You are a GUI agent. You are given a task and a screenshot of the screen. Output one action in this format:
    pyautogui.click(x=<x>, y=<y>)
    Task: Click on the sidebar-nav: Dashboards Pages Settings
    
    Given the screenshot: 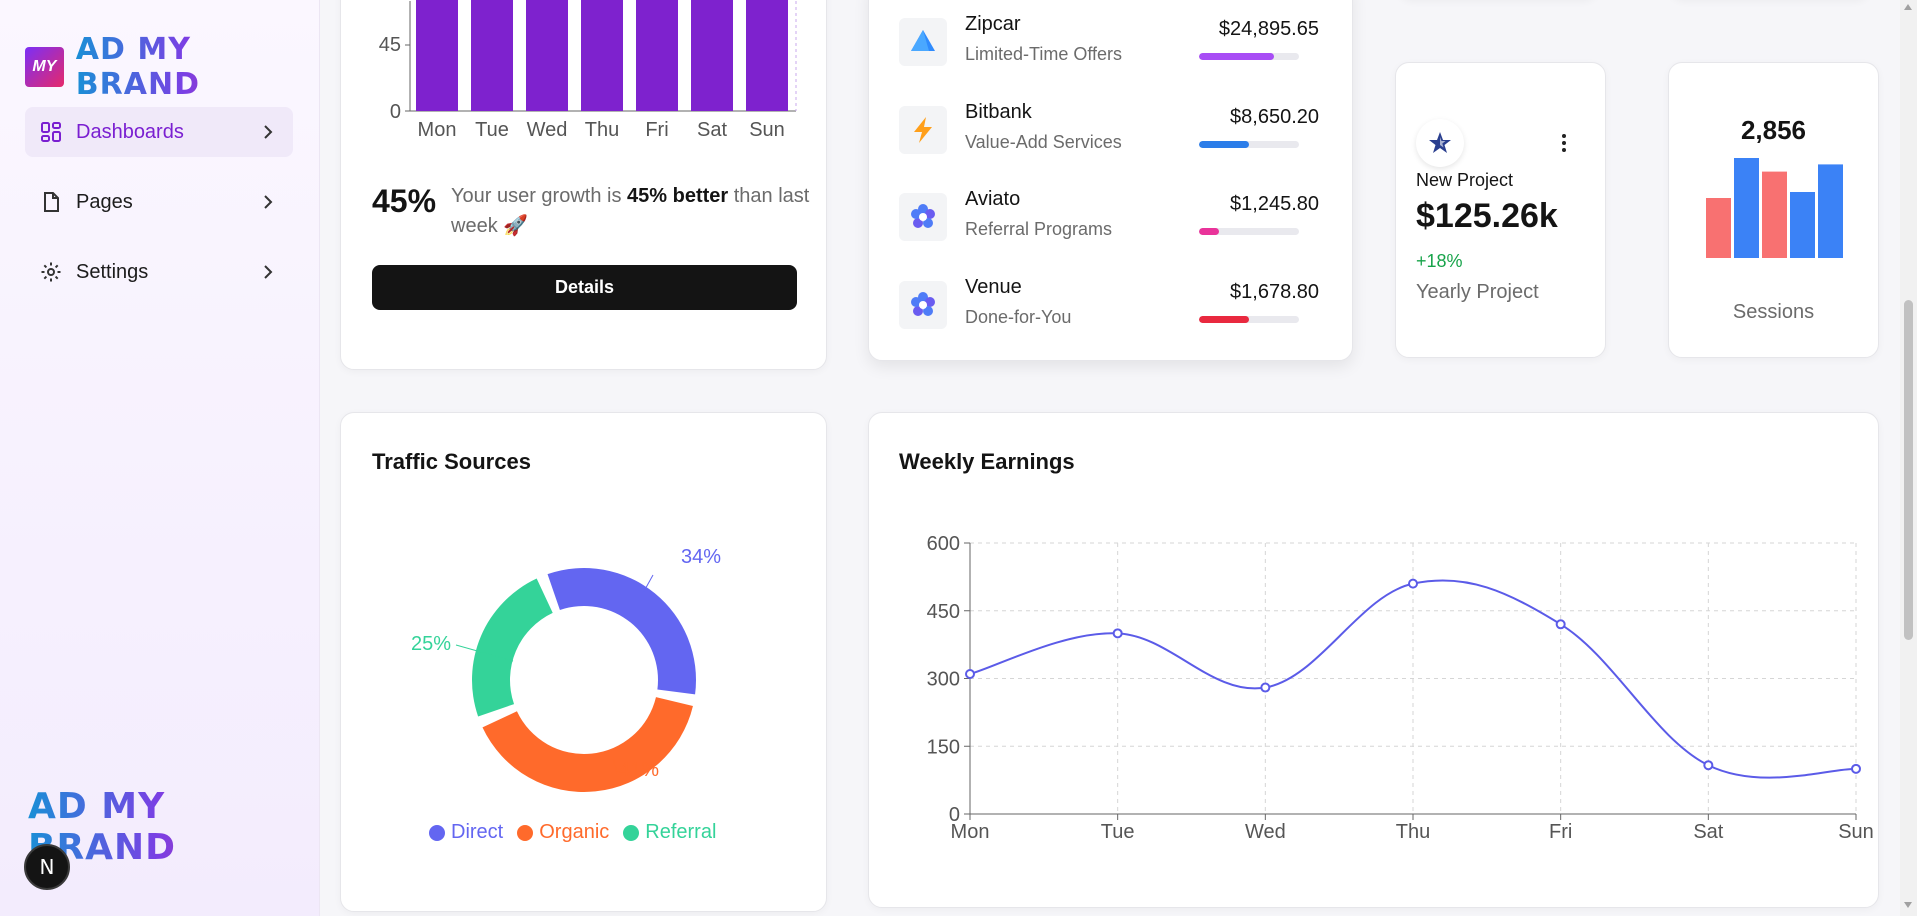 What is the action you would take?
    pyautogui.click(x=159, y=212)
    